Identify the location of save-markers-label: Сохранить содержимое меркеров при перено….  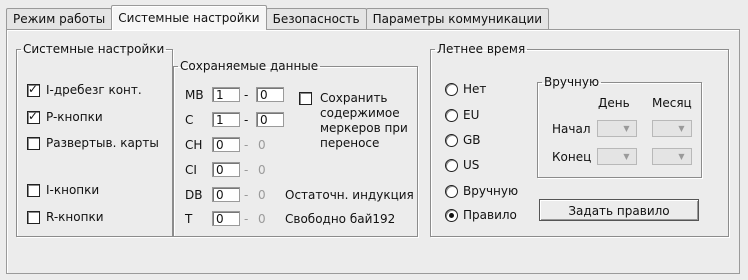
(364, 121).